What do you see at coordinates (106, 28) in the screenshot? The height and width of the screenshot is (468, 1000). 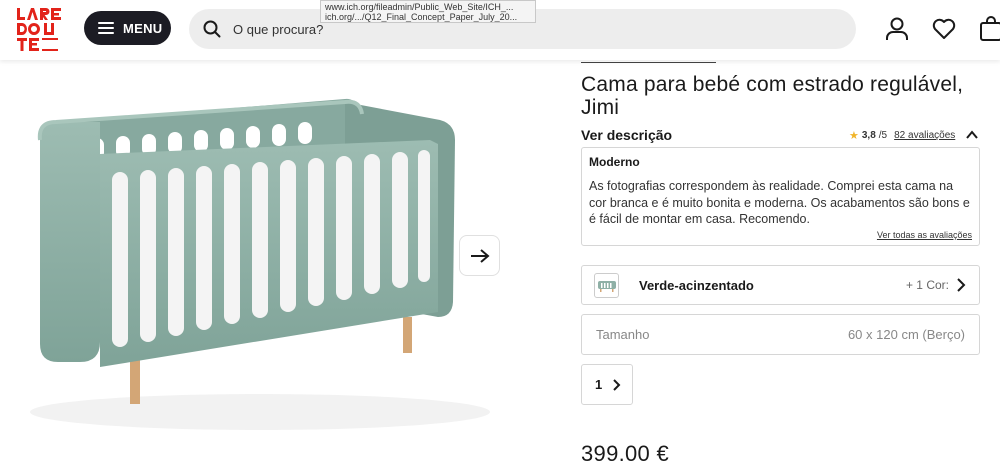 I see `hamburger-icon` at bounding box center [106, 28].